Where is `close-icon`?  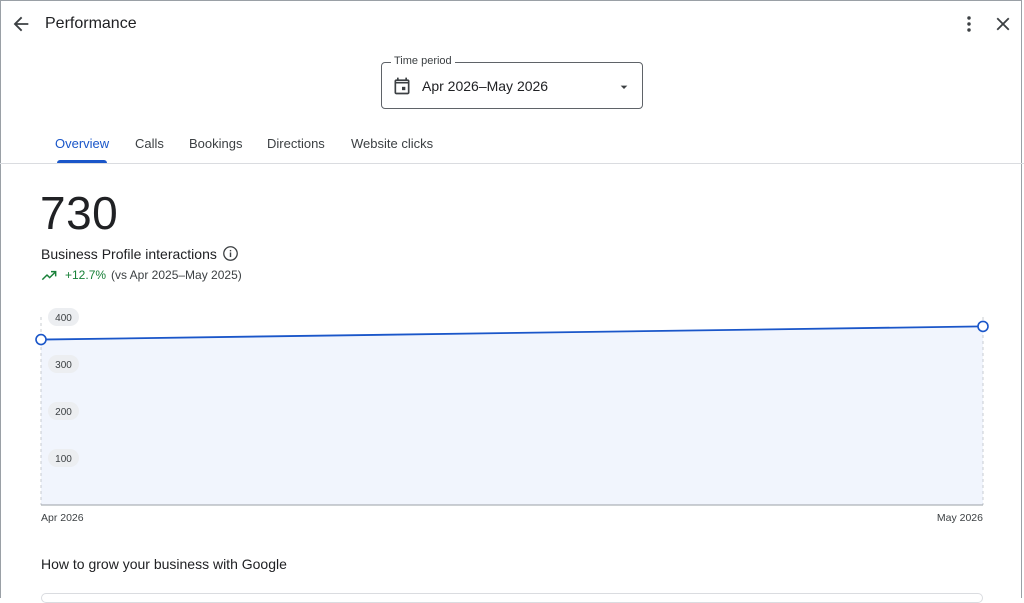 close-icon is located at coordinates (1003, 24).